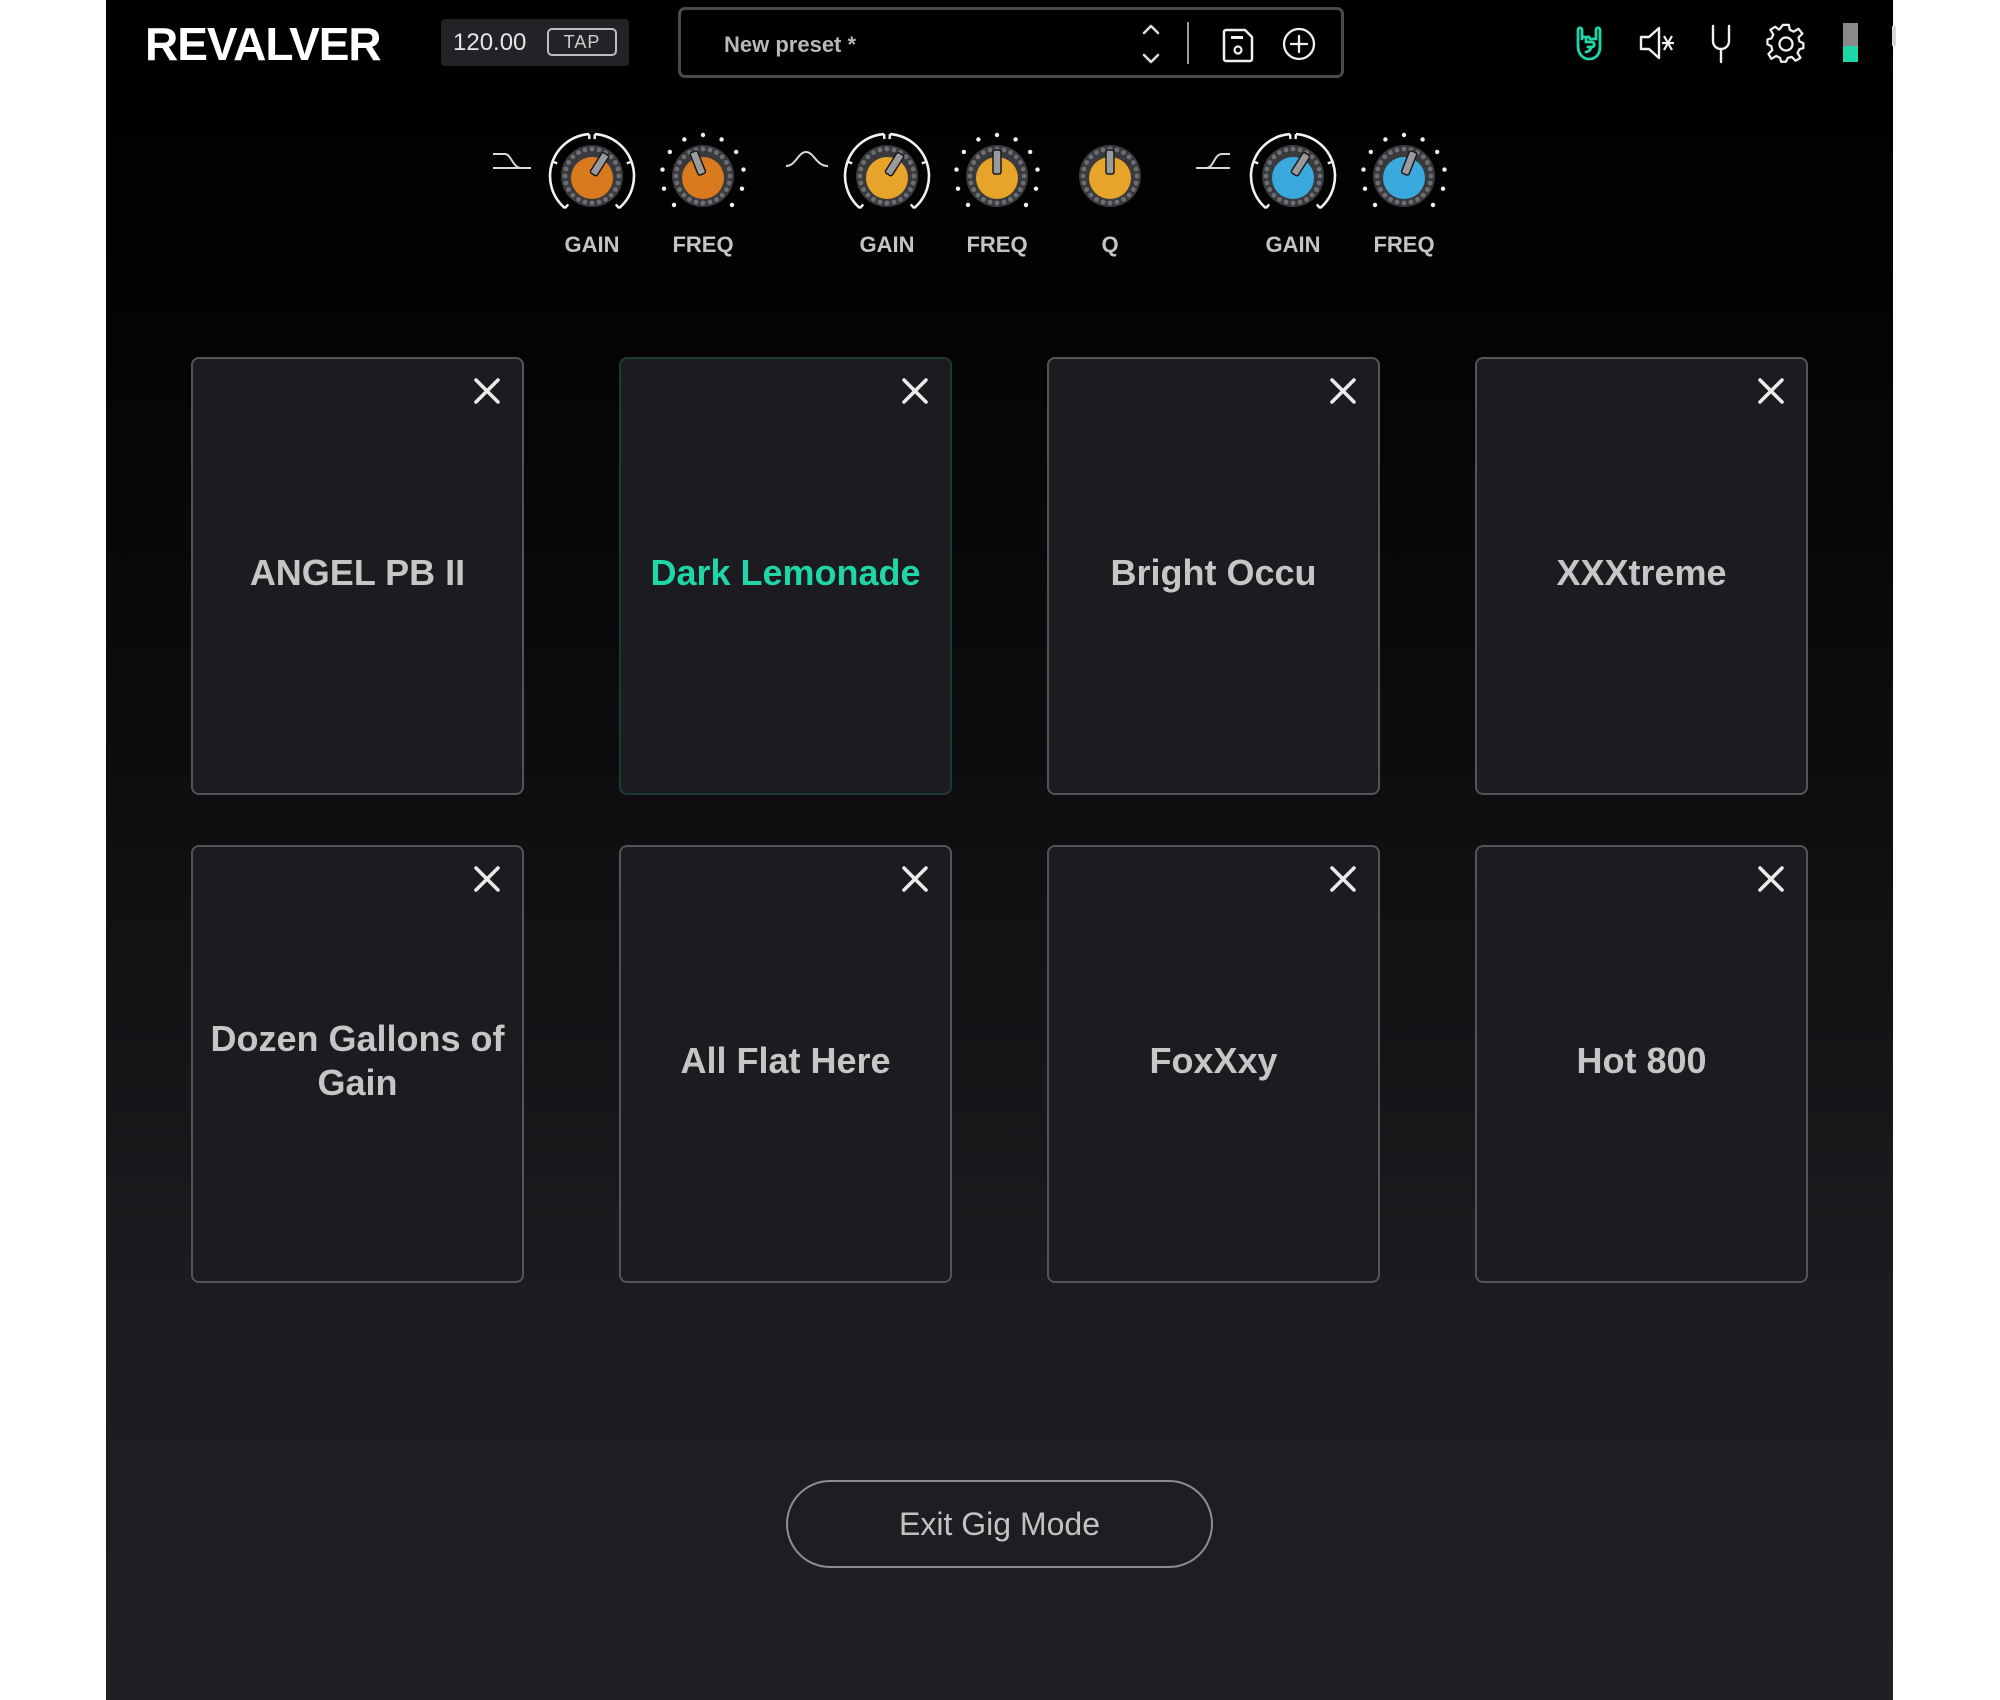 The width and height of the screenshot is (2000, 1700). What do you see at coordinates (1589, 43) in the screenshot?
I see `rock-hand-icon` at bounding box center [1589, 43].